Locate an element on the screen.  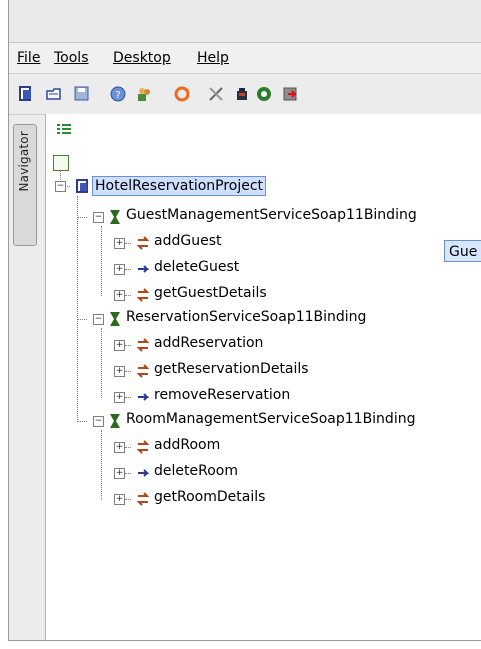
project-node-icon is located at coordinates (82, 186).